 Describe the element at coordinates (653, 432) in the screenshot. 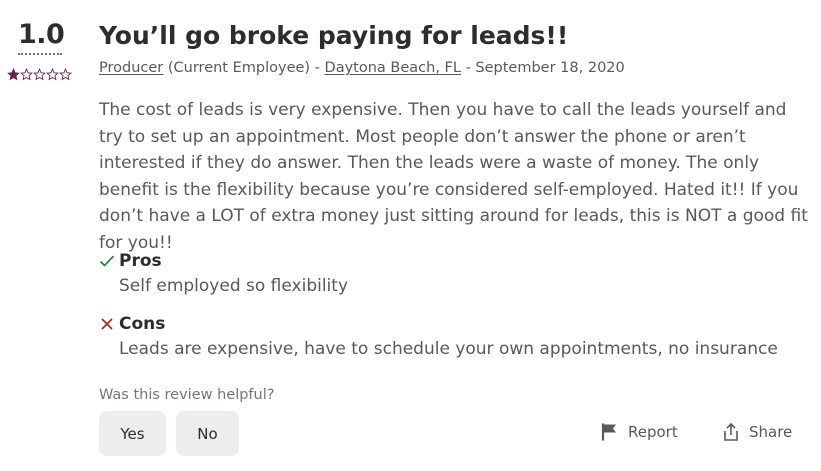

I see `report-label: Report` at that location.